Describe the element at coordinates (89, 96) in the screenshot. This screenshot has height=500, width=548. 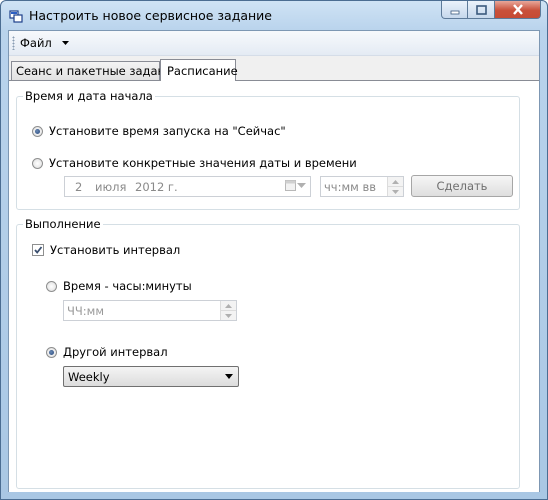
I see `start-group-title: Время и дата начала` at that location.